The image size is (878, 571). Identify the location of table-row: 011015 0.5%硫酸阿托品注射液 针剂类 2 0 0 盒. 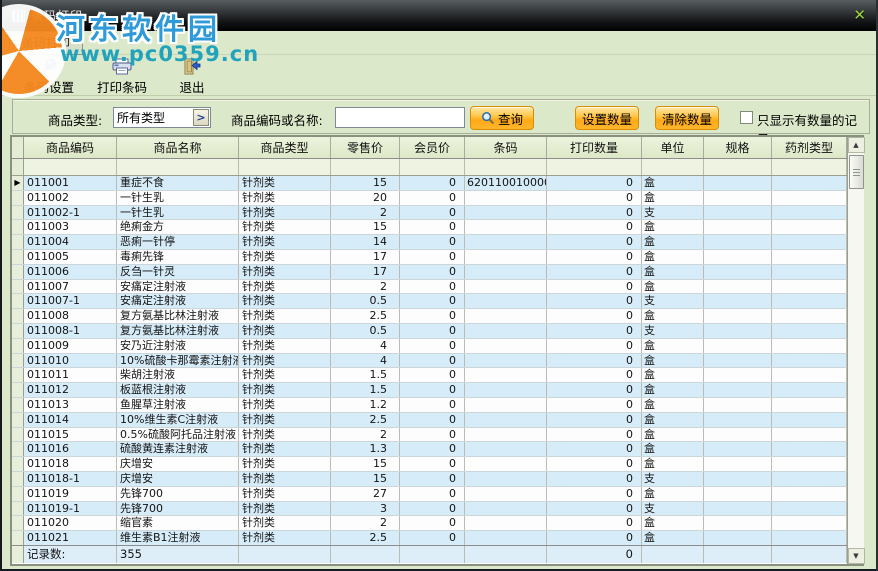
(429, 435).